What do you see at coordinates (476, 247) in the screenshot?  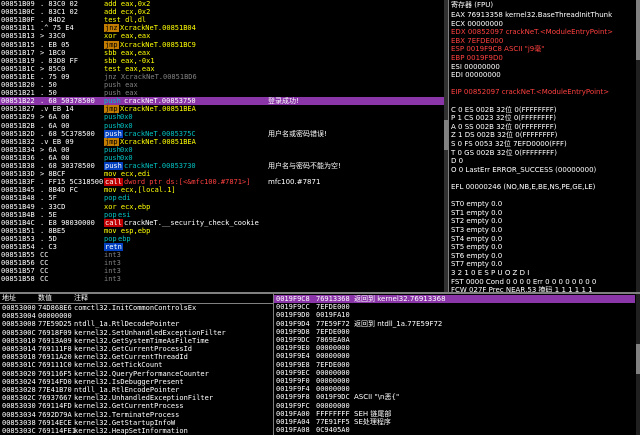 I see `register-line: ST5 empty 0.0` at bounding box center [476, 247].